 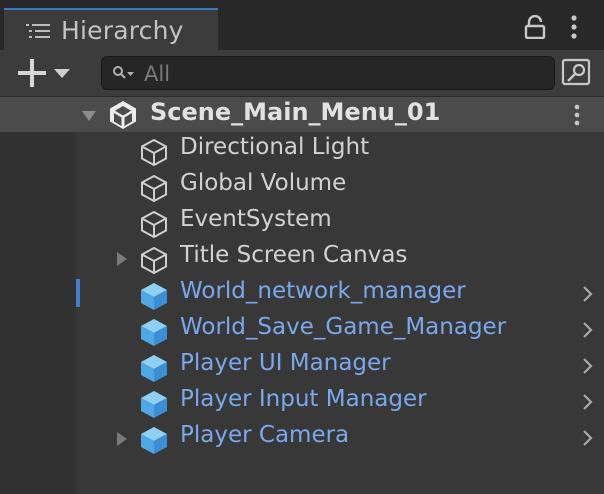 I want to click on hierarchy-item: World_network_manager, so click(x=302, y=294).